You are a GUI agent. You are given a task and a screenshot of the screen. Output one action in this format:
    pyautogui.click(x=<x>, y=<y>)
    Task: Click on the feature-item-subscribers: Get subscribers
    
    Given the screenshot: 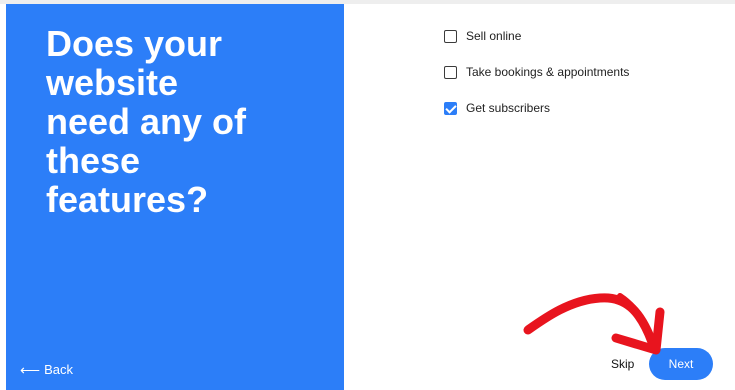 What is the action you would take?
    pyautogui.click(x=536, y=108)
    